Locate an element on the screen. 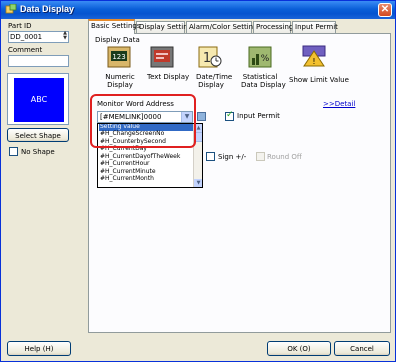 The width and height of the screenshot is (396, 362). annotation-highlight is located at coordinates (143, 121).